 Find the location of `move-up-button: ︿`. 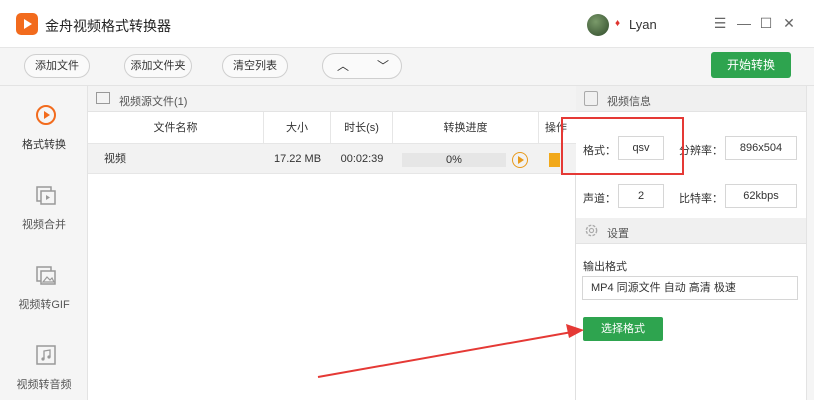

move-up-button: ︿ is located at coordinates (343, 66).